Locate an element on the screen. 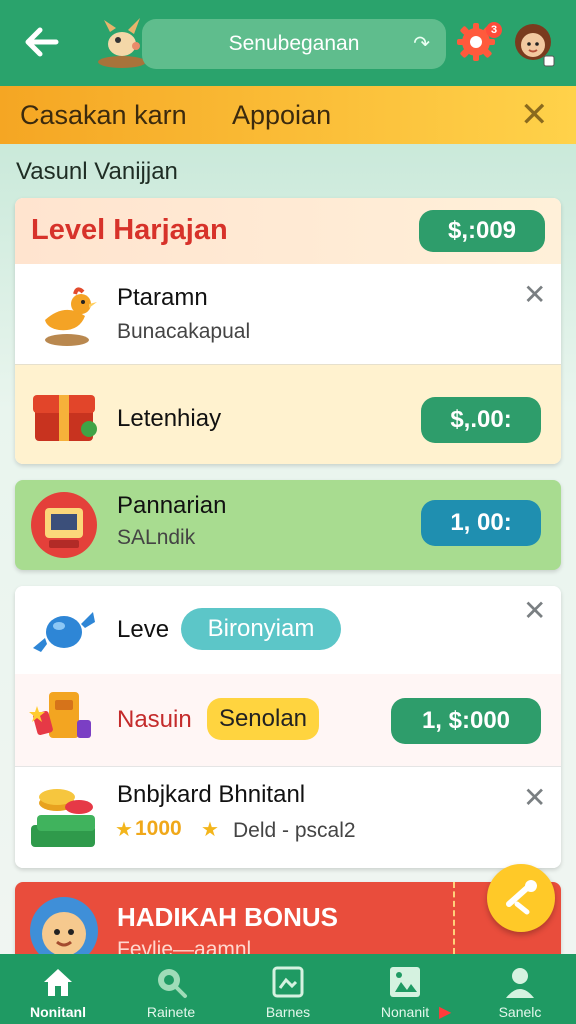 This screenshot has width=576, height=1024. notification-badge: 3 is located at coordinates (494, 30).